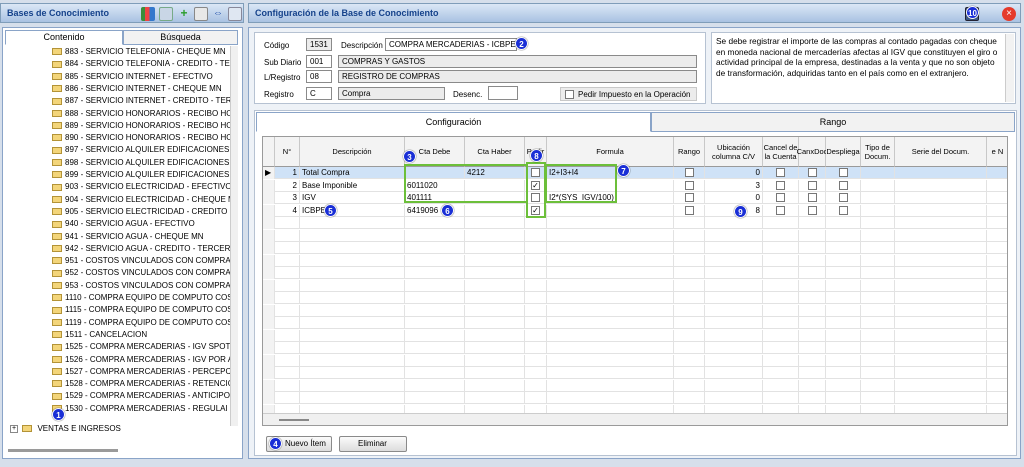 The width and height of the screenshot is (1024, 467). What do you see at coordinates (180, 37) in the screenshot?
I see `tab-busqueda: Búsqueda` at bounding box center [180, 37].